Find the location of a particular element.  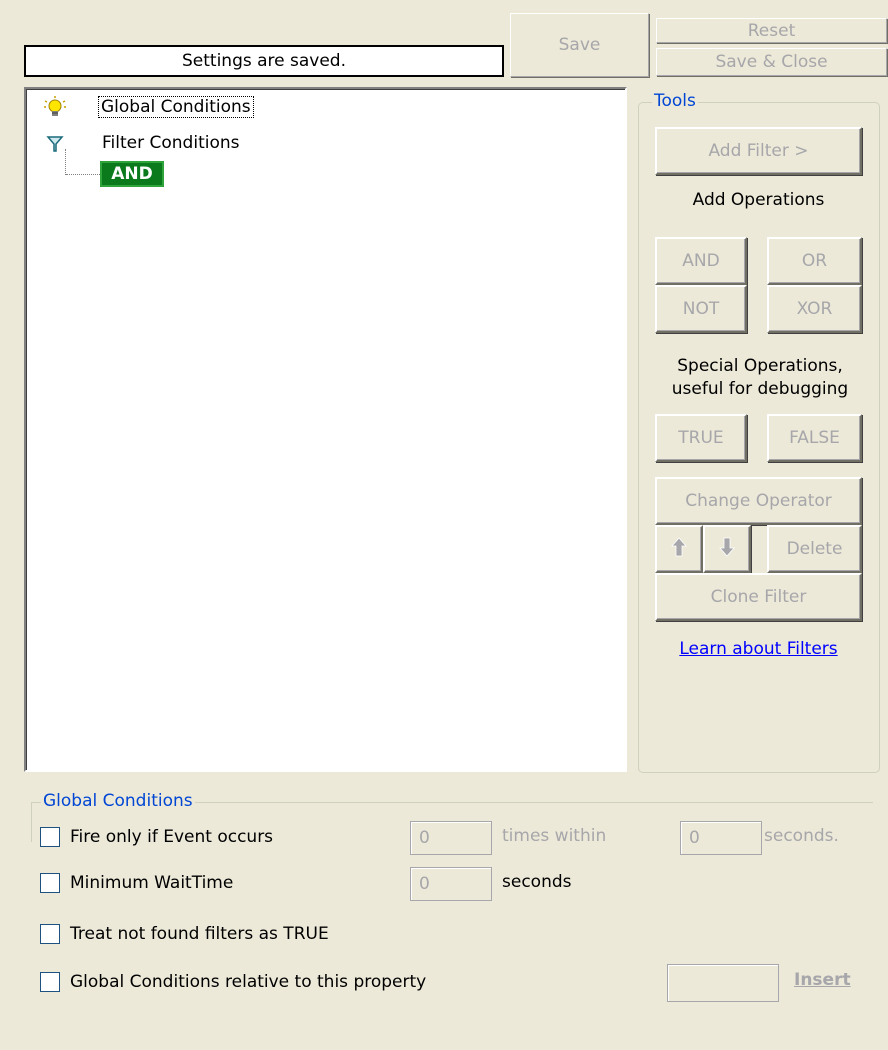

not-button-label: NOT is located at coordinates (701, 309).